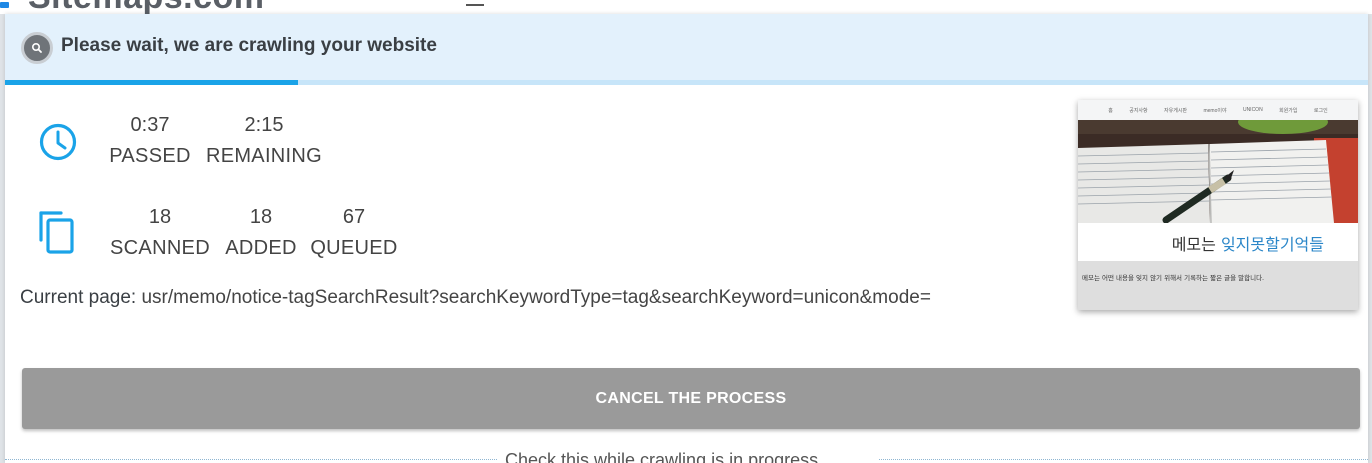  I want to click on stat-remaining-value: 2:15, so click(264, 125).